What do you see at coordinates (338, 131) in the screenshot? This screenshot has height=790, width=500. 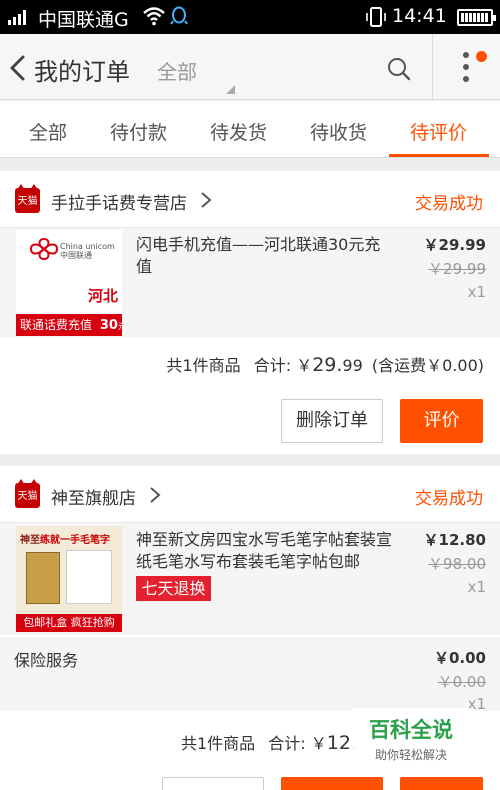 I see `tab-pending-receipt: 待收货` at bounding box center [338, 131].